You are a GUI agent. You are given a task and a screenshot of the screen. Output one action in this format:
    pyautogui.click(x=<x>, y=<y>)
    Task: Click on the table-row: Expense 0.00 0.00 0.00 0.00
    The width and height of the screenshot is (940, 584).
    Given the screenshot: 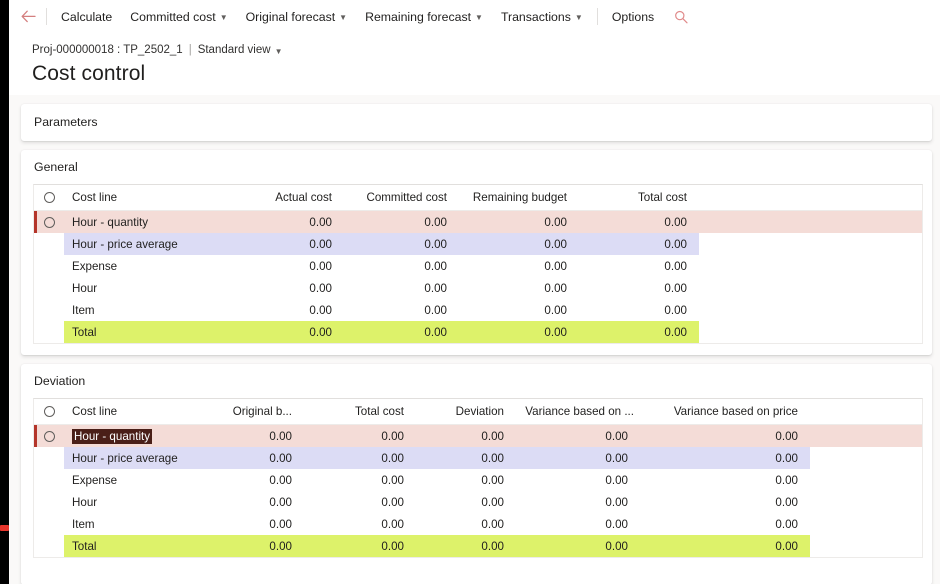 What is the action you would take?
    pyautogui.click(x=478, y=266)
    